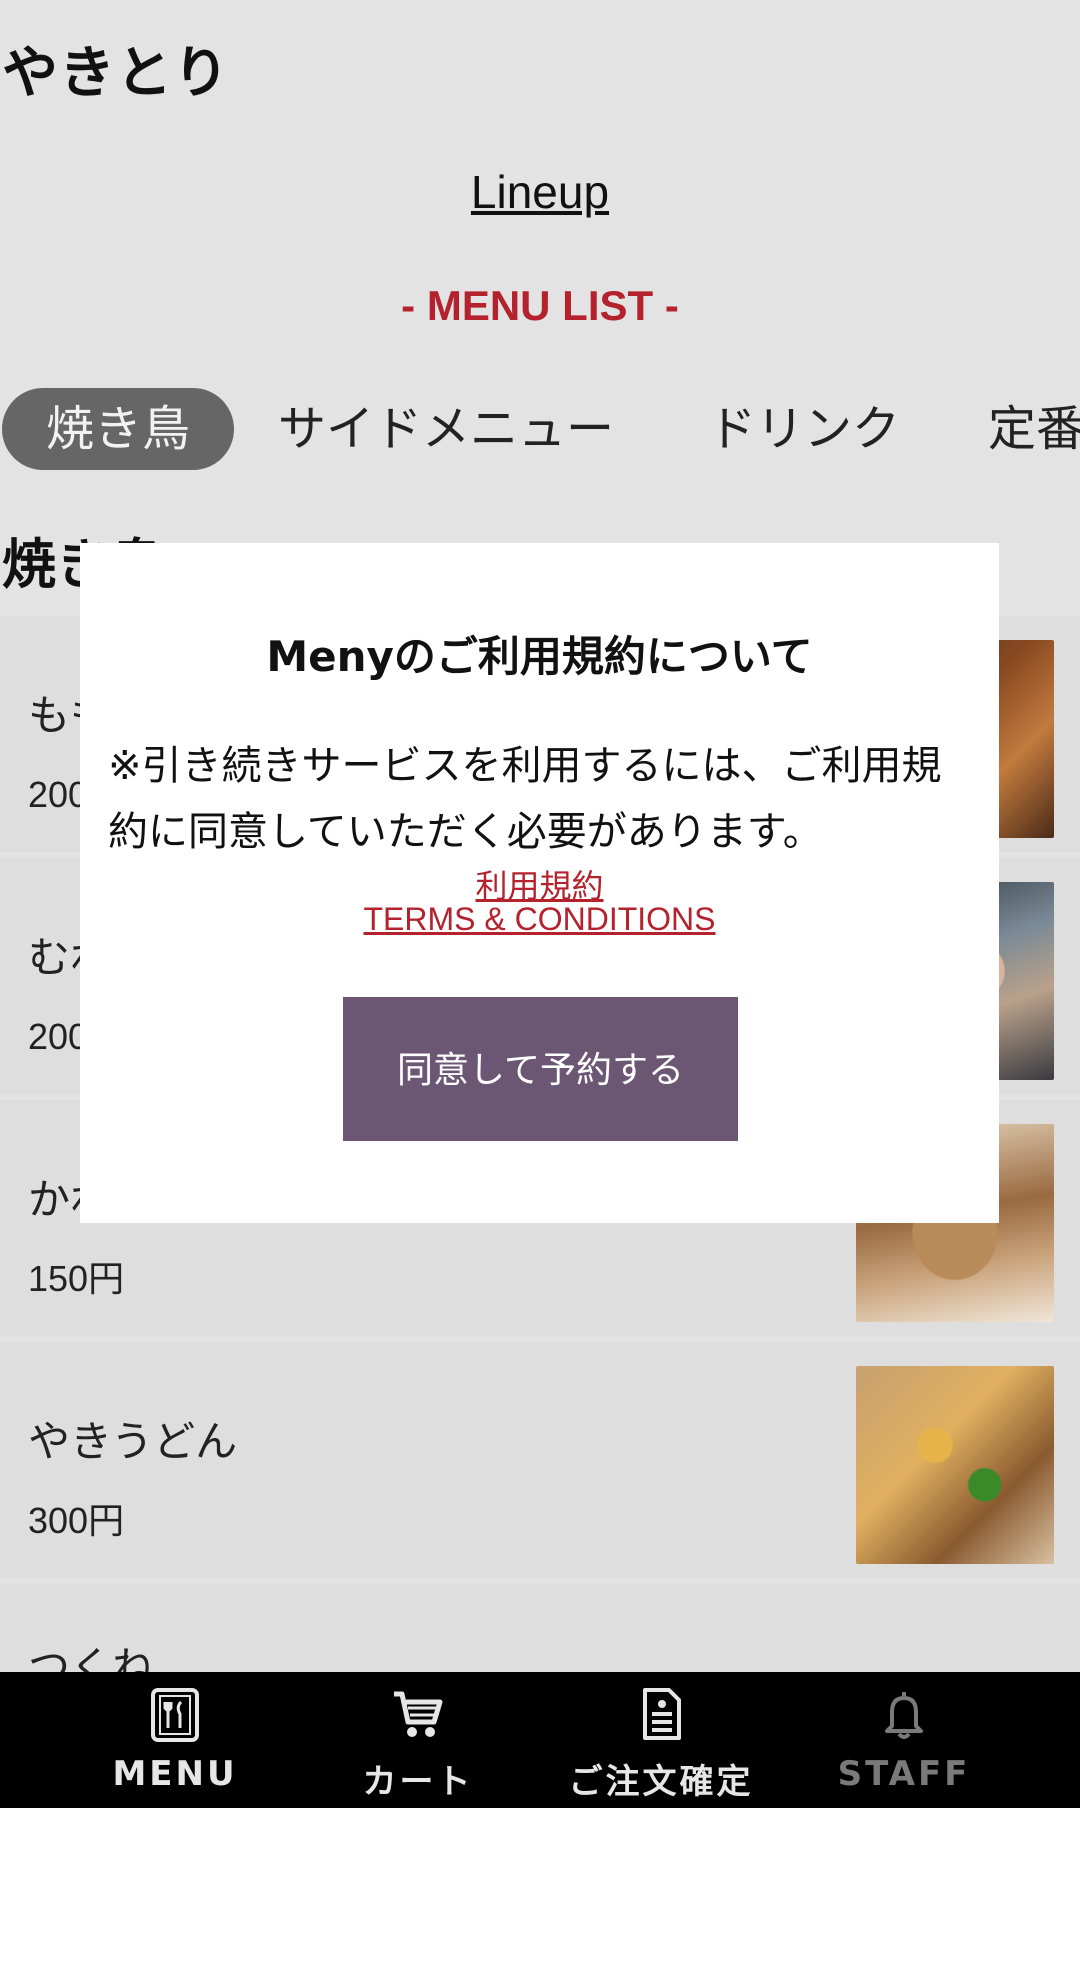 Image resolution: width=1080 pixels, height=1962 pixels. What do you see at coordinates (661, 1782) in the screenshot?
I see `nav-order-confirm-label: ご注文確定` at bounding box center [661, 1782].